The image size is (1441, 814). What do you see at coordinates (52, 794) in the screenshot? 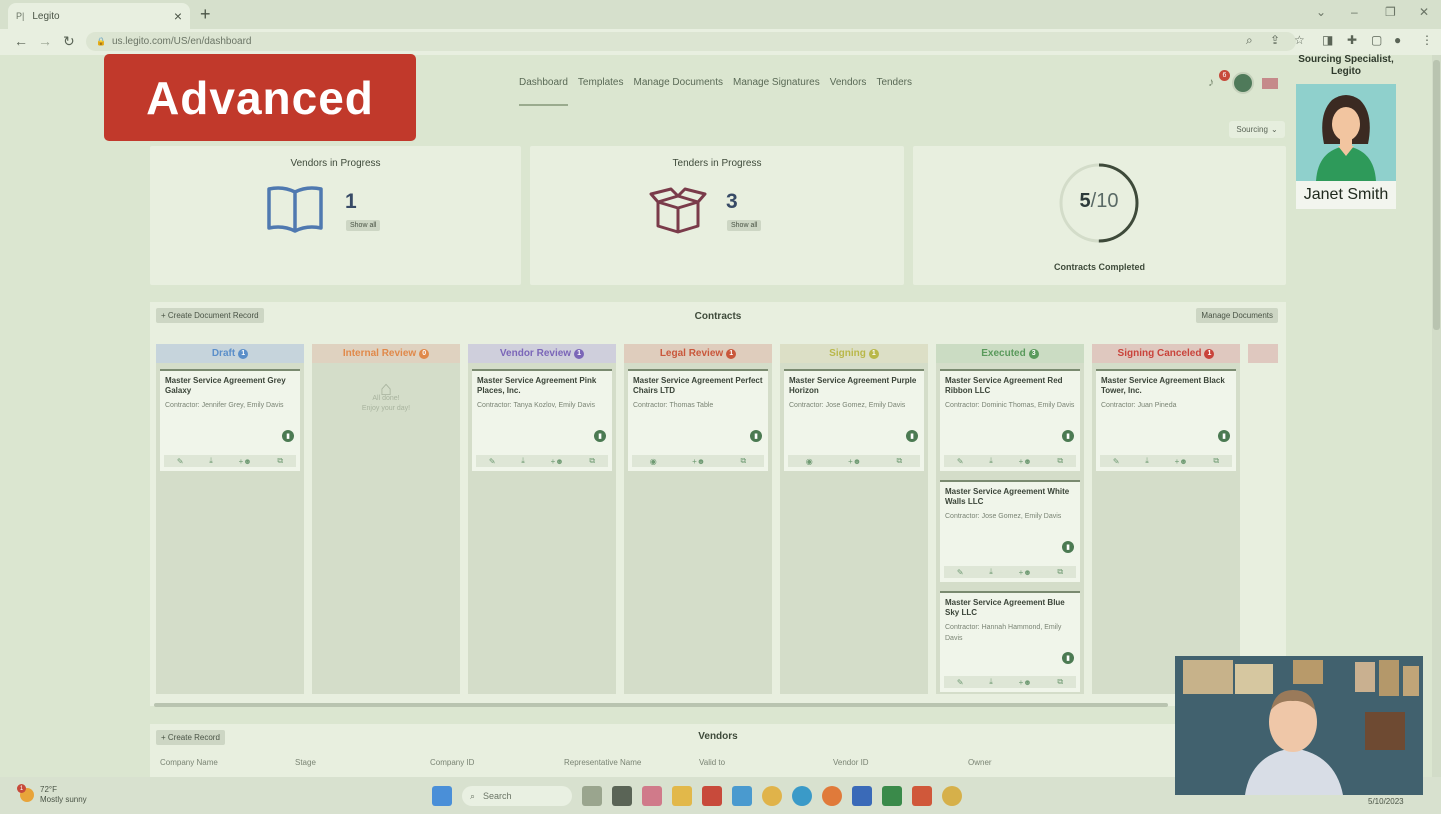
I see `weather-widget: 1 72°F Mostly sunny` at bounding box center [52, 794].